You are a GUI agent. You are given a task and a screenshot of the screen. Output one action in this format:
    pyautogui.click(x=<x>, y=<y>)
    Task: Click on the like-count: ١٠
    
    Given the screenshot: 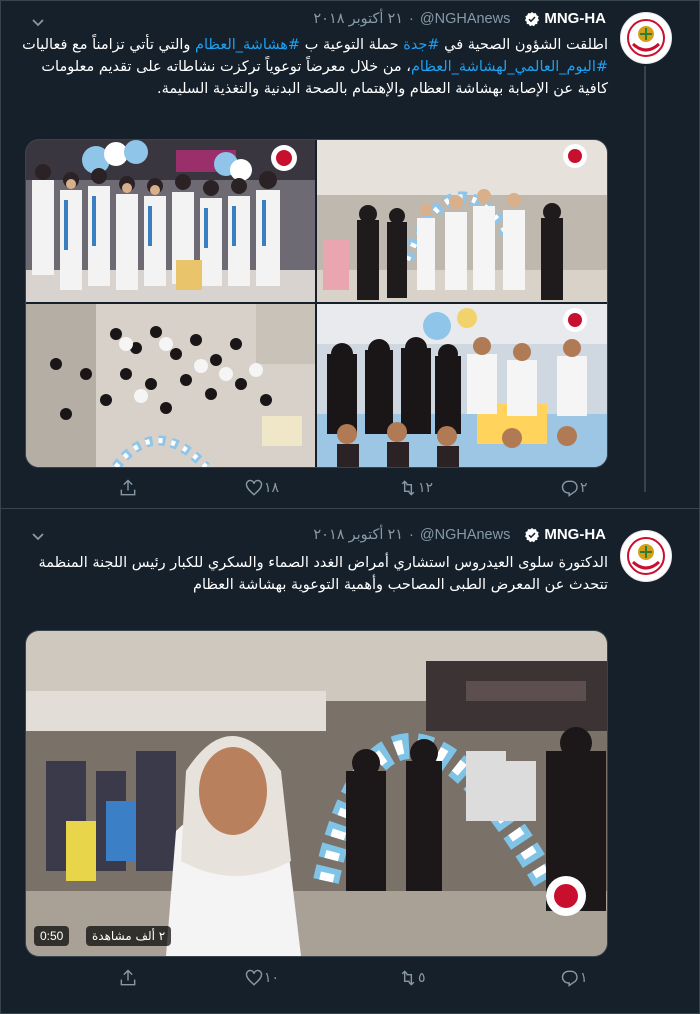 What is the action you would take?
    pyautogui.click(x=272, y=978)
    